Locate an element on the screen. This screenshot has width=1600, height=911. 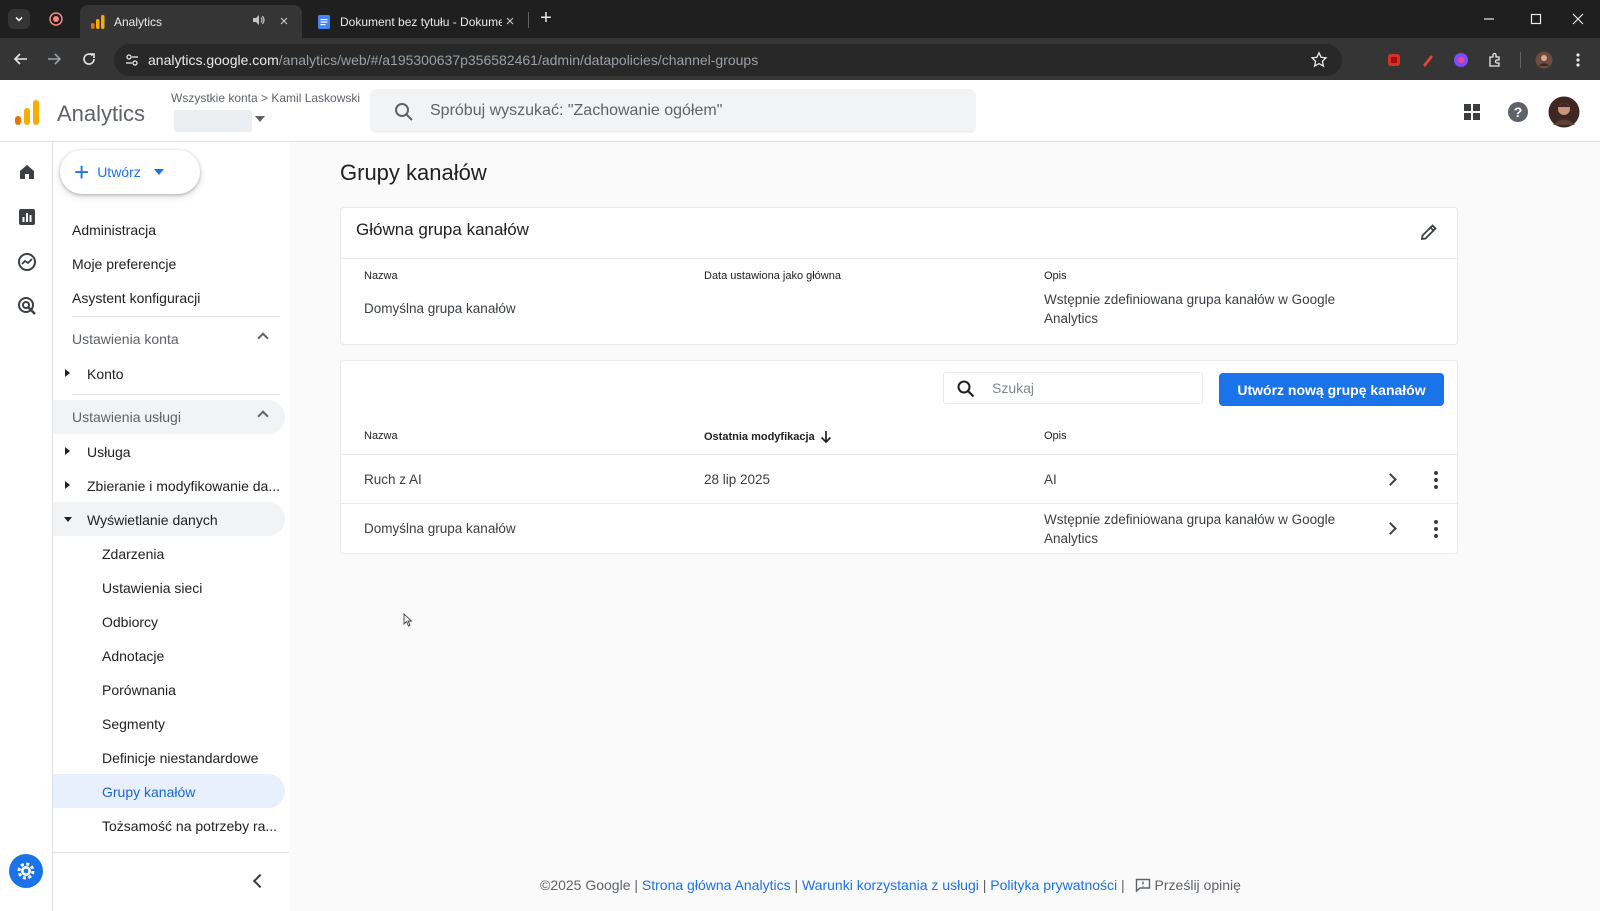
table-search-input: Szukaj is located at coordinates (1073, 388).